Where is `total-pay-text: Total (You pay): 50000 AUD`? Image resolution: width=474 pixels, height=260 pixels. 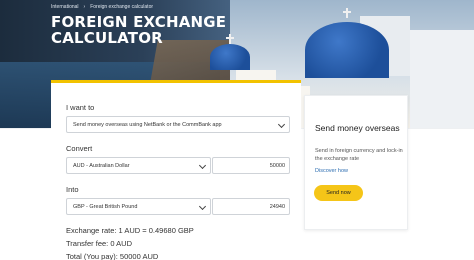 total-pay-text: Total (You pay): 50000 AUD is located at coordinates (112, 256).